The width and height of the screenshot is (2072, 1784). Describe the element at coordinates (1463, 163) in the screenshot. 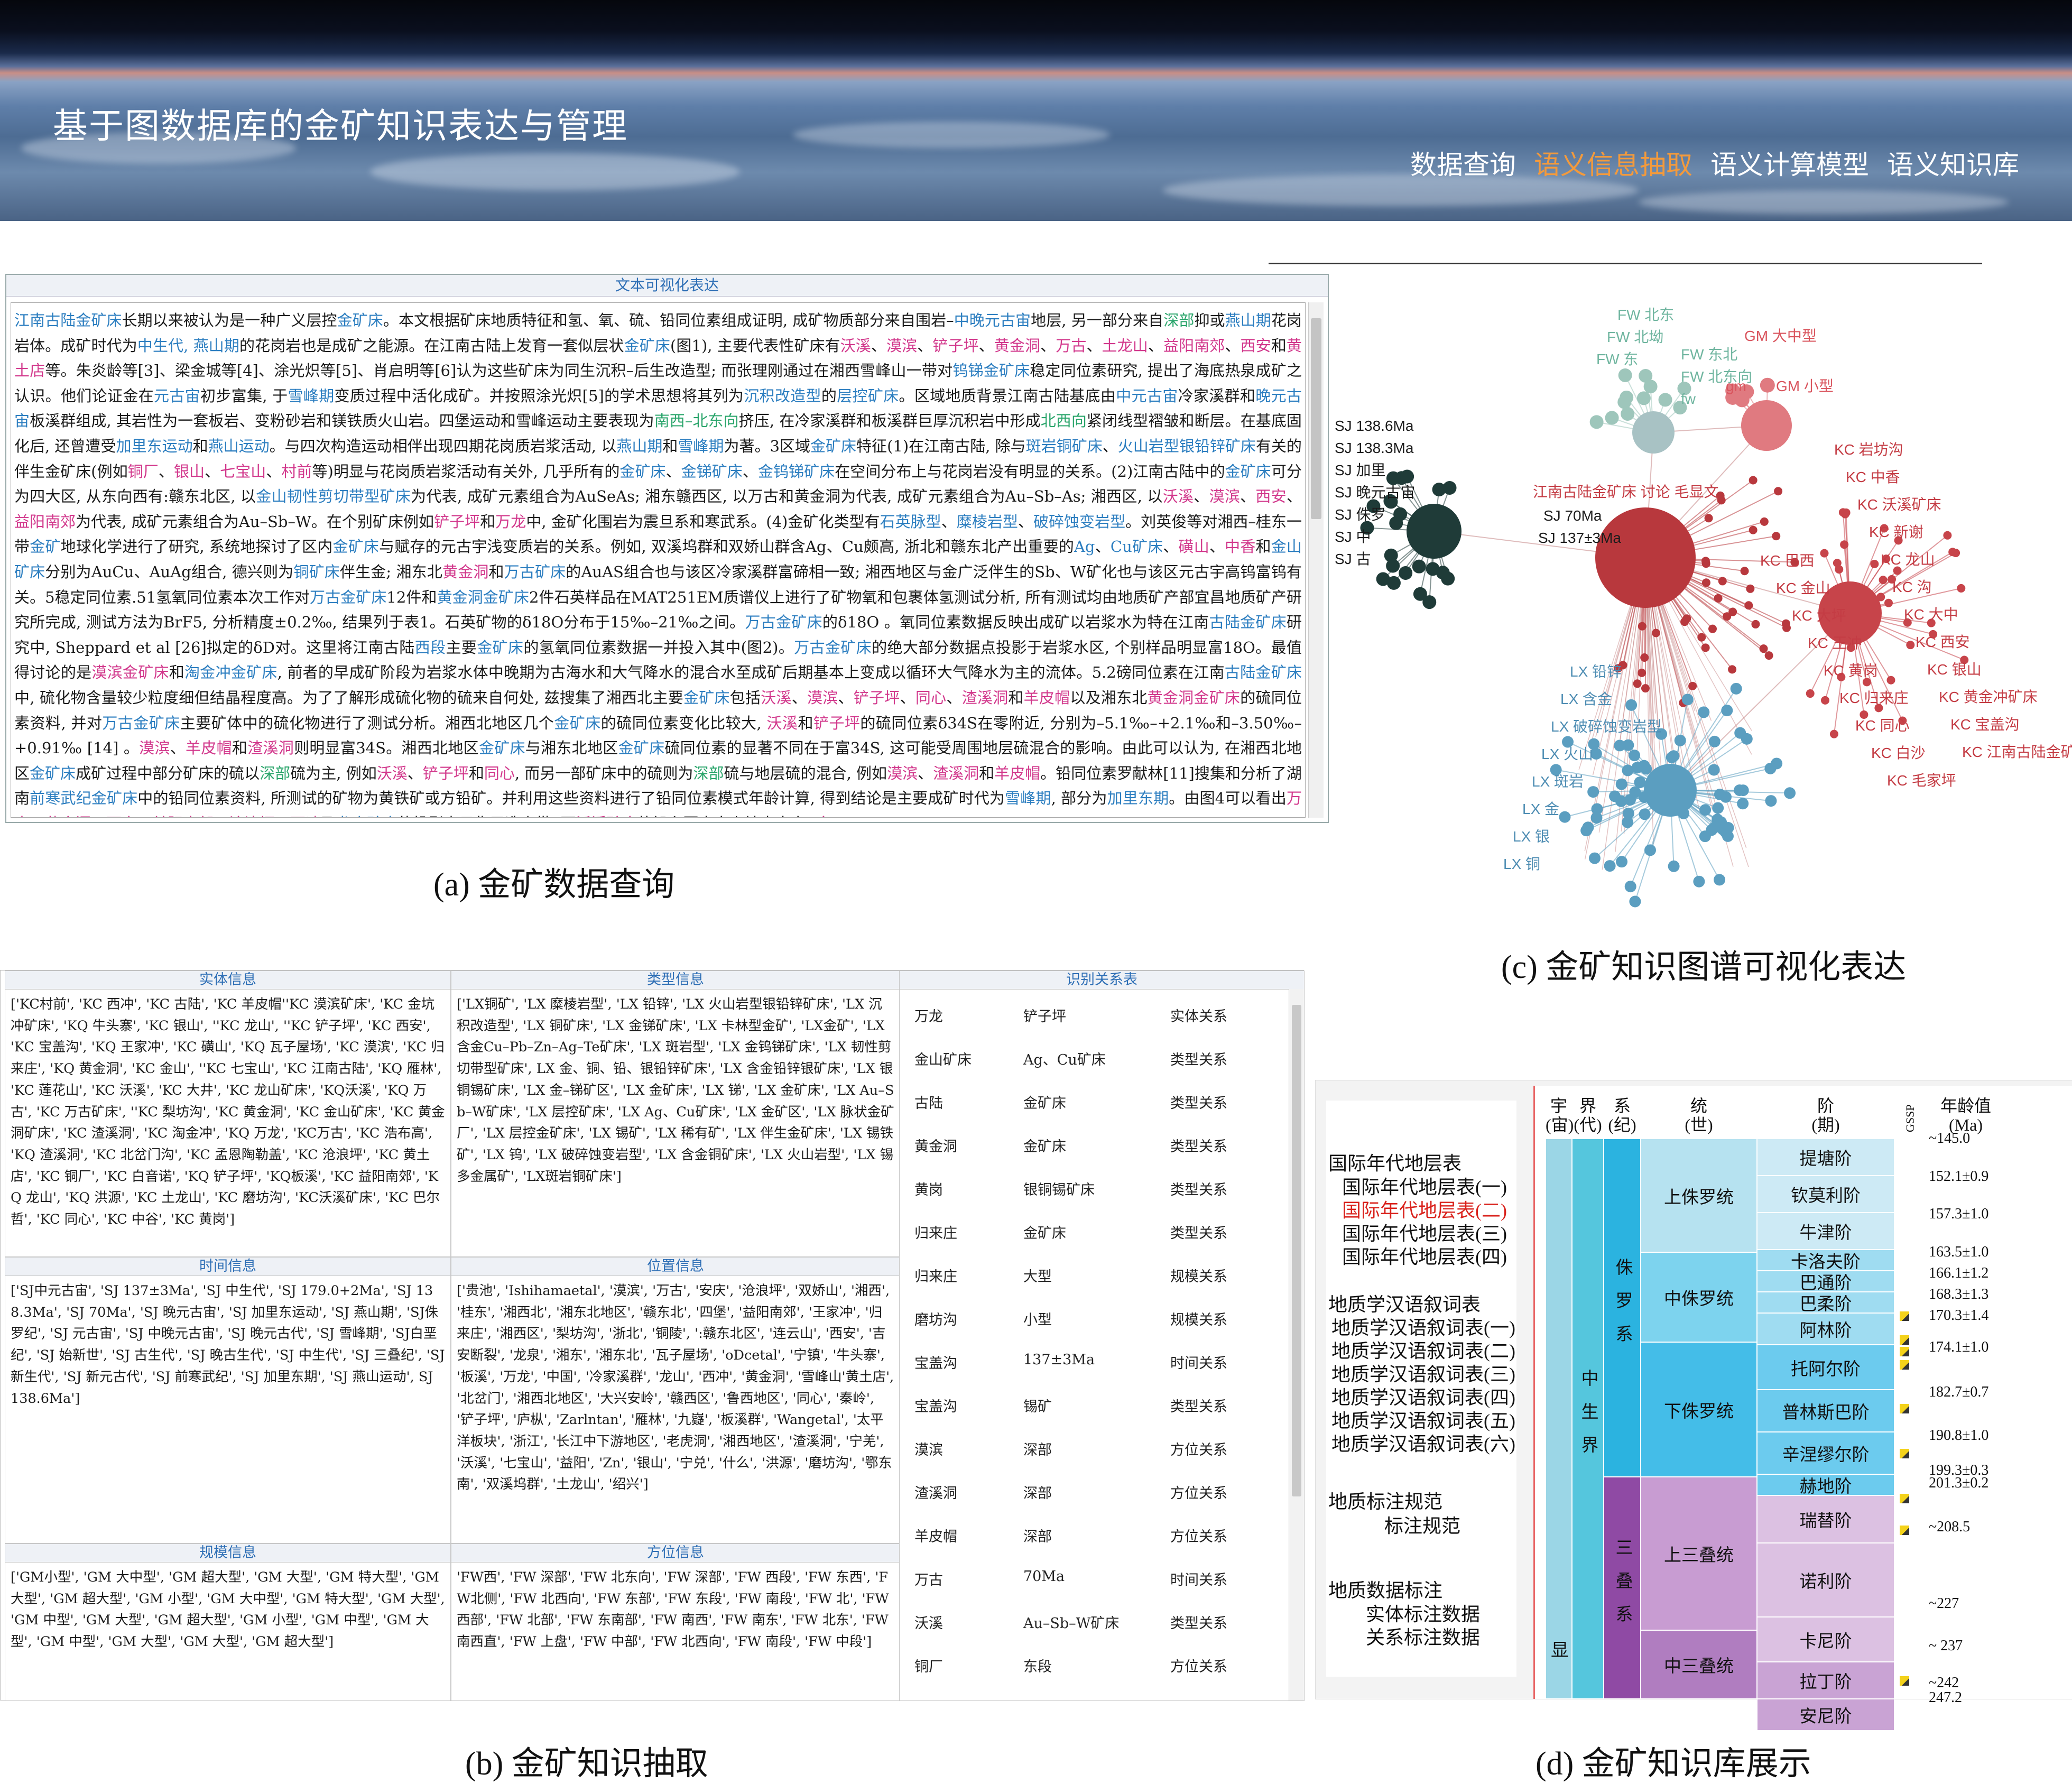

I see `nav-data-query: 数据查询` at that location.